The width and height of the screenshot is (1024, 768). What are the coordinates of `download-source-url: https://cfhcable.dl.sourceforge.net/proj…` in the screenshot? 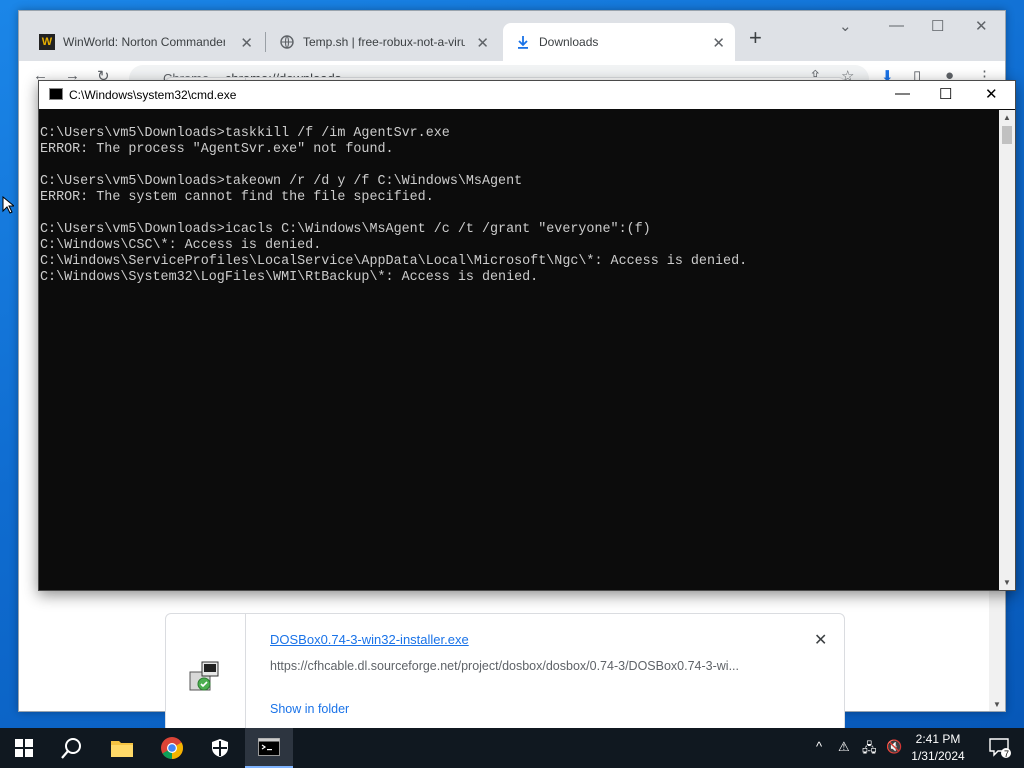 It's located at (504, 666).